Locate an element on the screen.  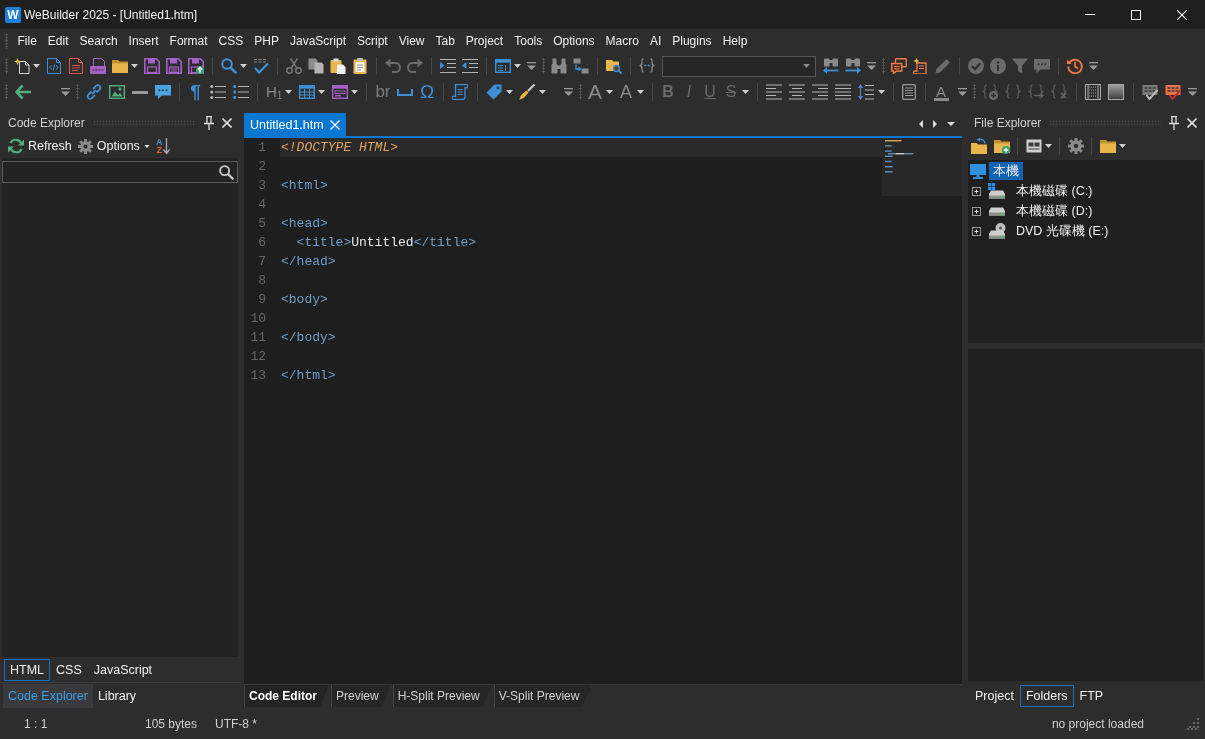
align-right-icon is located at coordinates (820, 92).